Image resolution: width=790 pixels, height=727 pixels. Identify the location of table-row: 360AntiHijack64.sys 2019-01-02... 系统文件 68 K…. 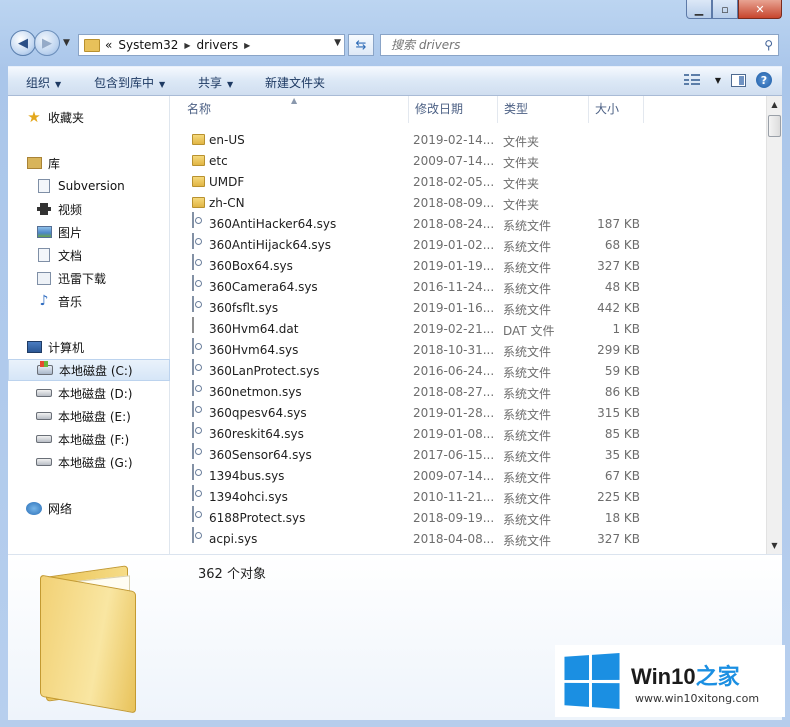
(468, 244).